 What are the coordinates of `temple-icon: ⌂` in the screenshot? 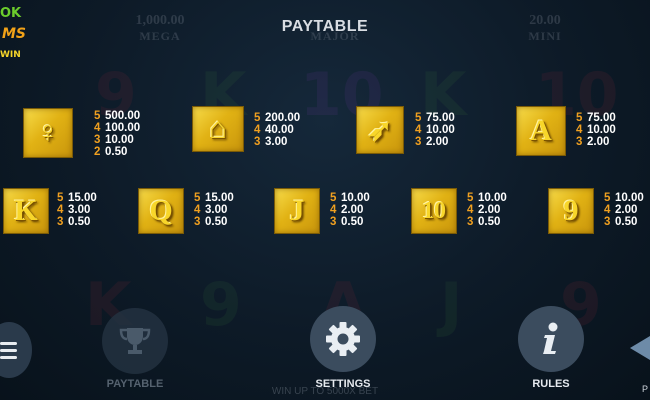 It's located at (217, 128).